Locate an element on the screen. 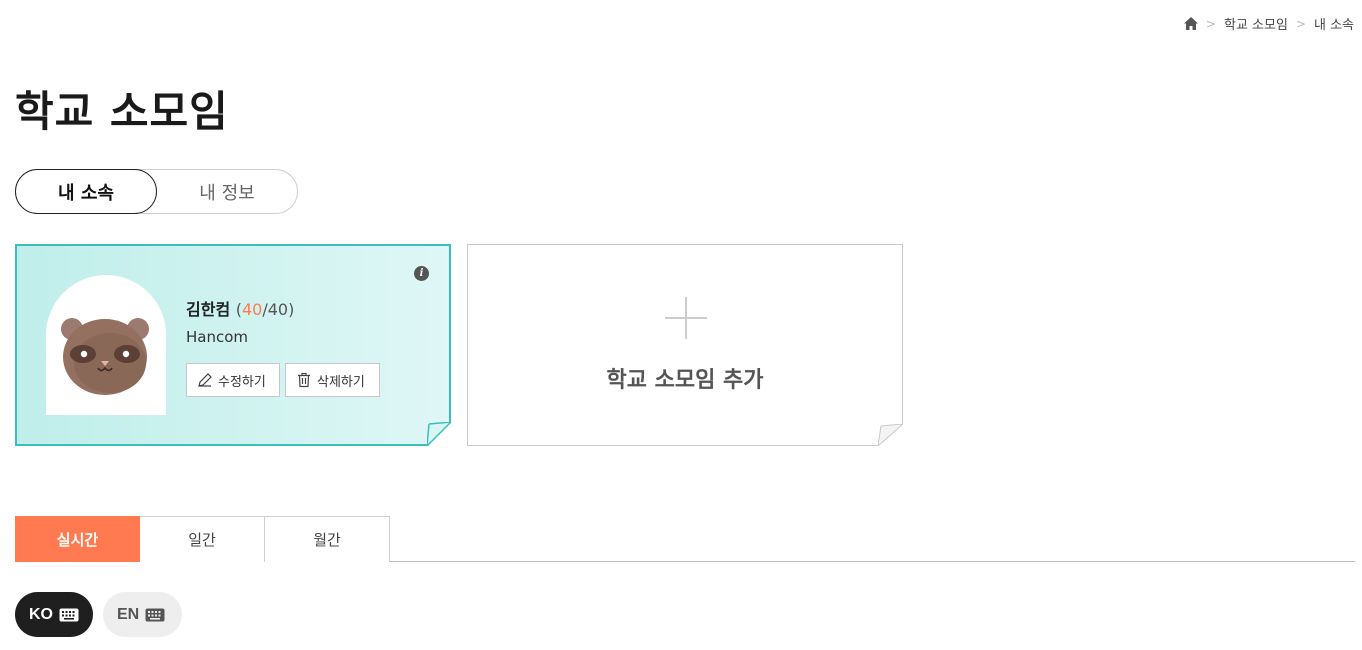 The image size is (1362, 650). tab-monthly: 월간 is located at coordinates (327, 539).